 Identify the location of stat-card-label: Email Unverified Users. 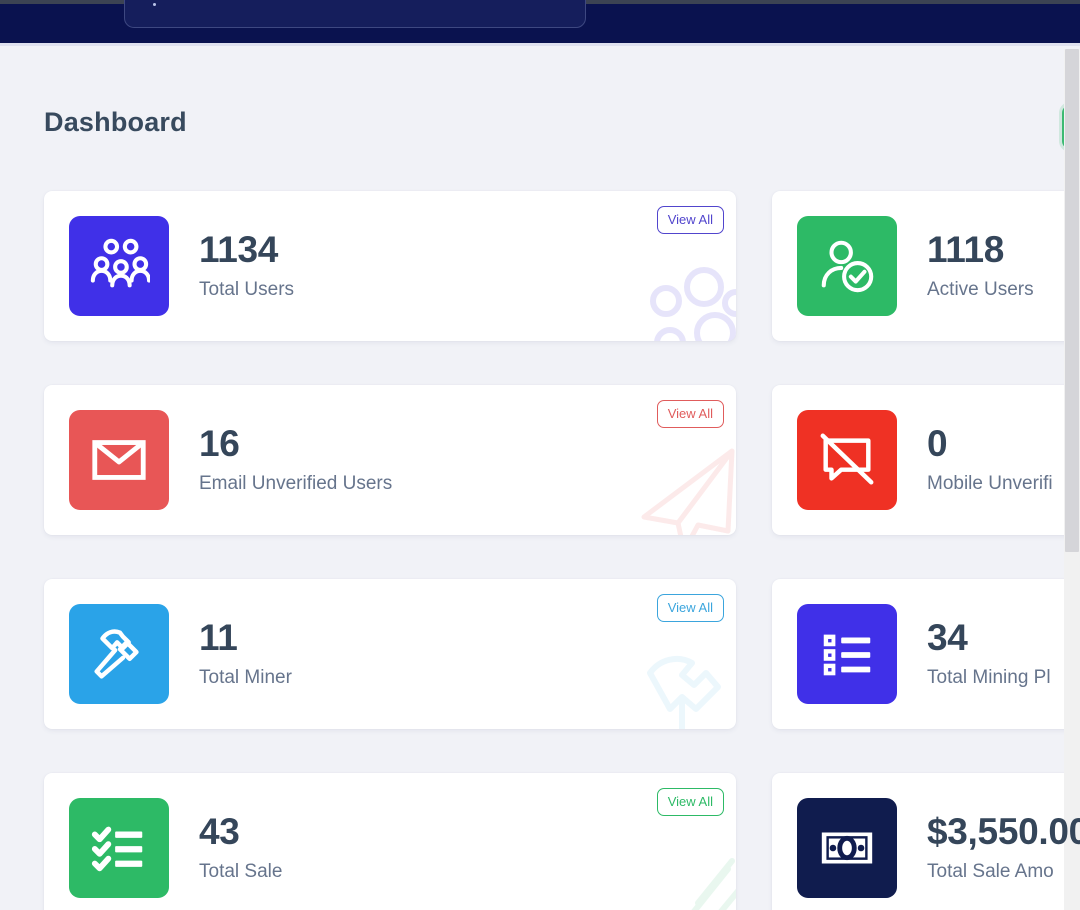
(296, 484).